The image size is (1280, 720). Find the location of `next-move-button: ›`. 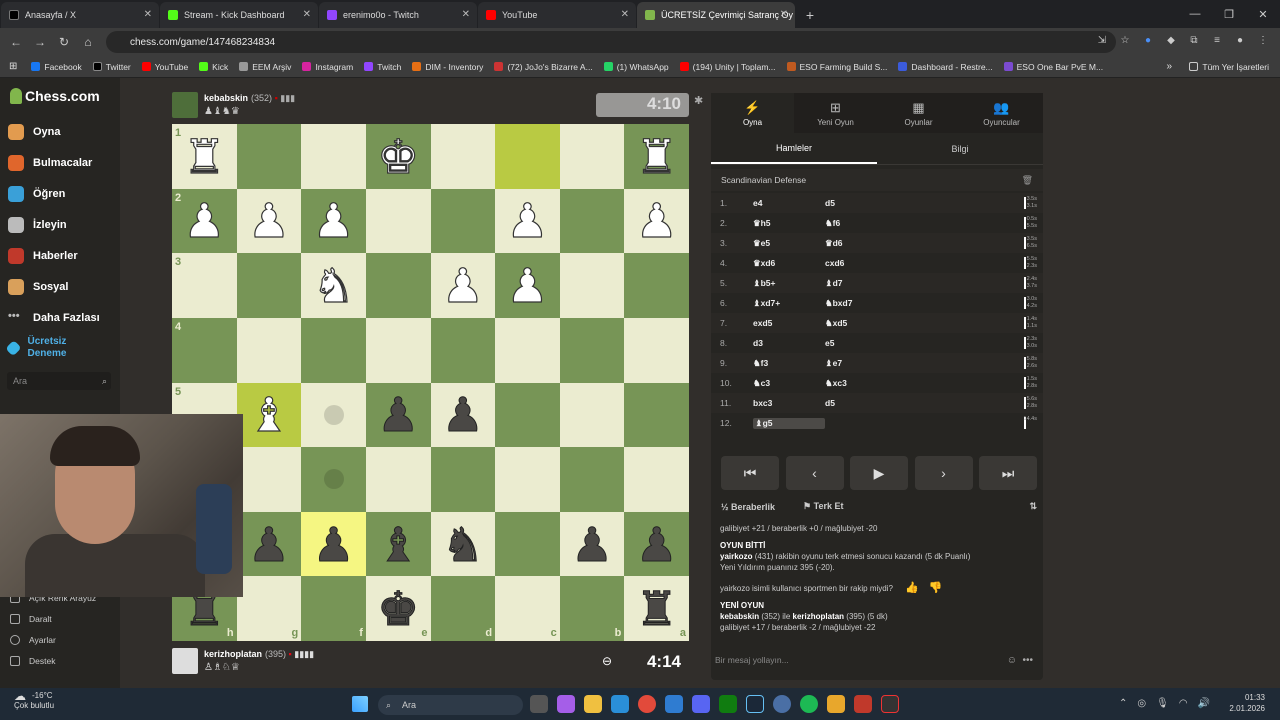

next-move-button: › is located at coordinates (943, 473).